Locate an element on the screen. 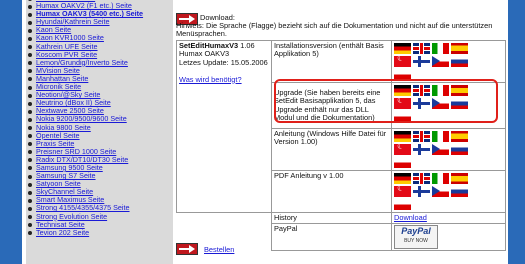  paypal-button-cell: PayPal BUY NOW is located at coordinates (448, 237).